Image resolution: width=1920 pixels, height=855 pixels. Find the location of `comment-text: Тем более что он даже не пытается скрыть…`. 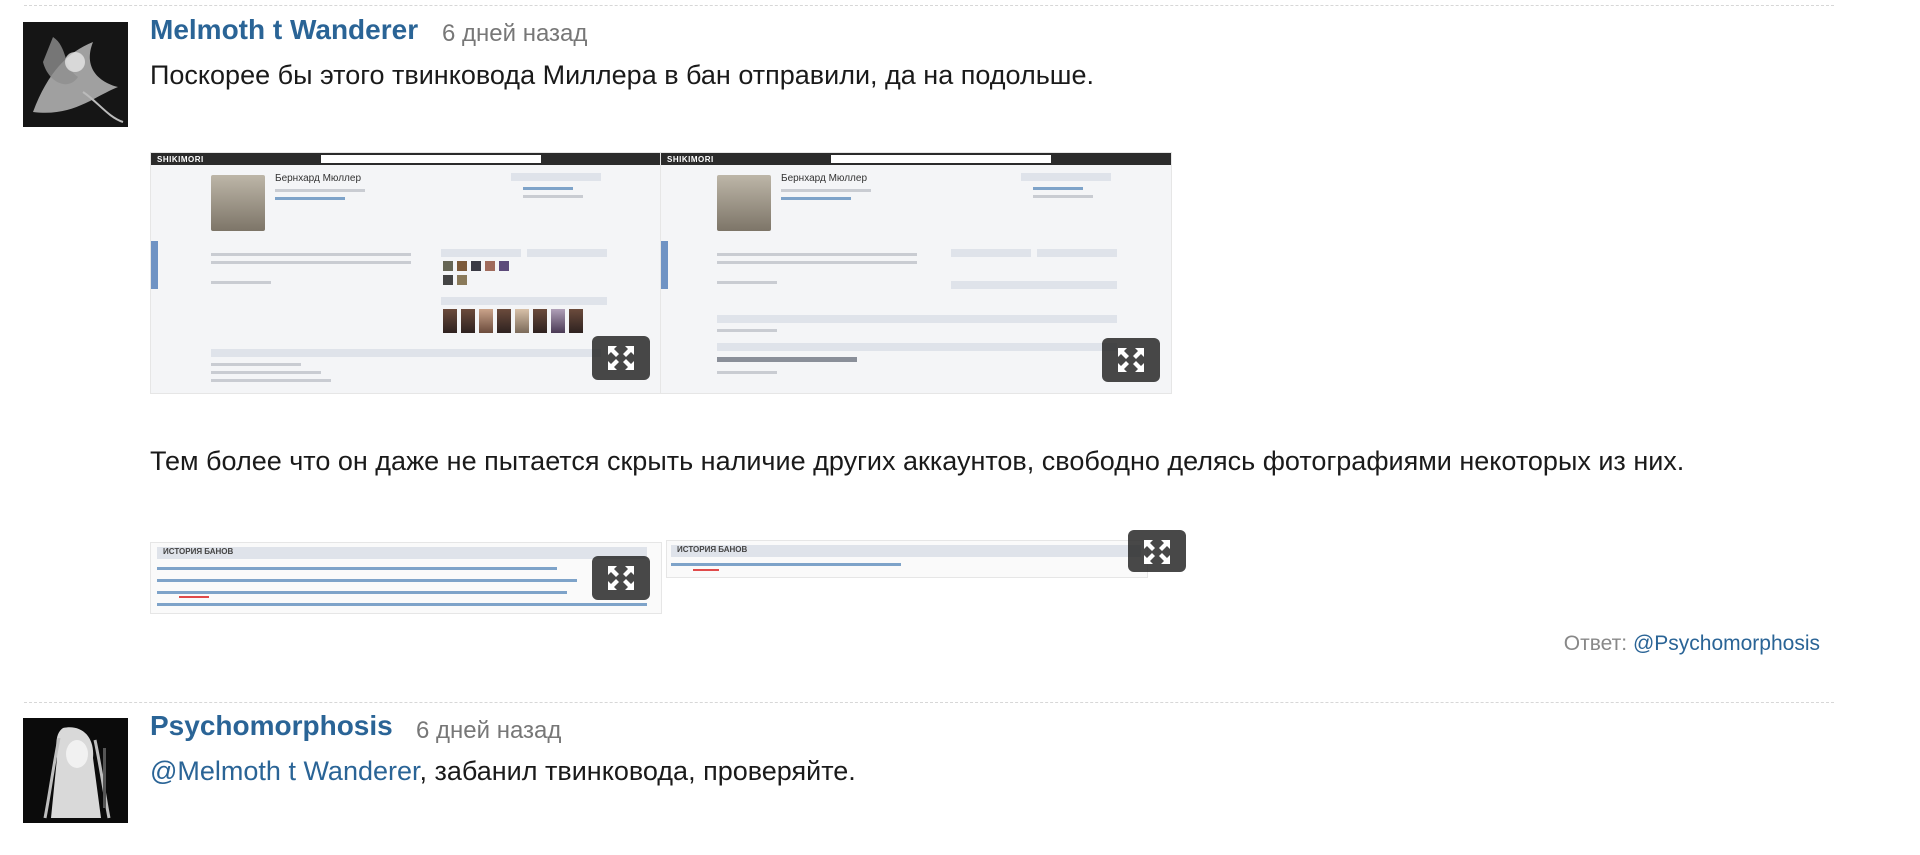

comment-text: Тем более что он даже не пытается скрыть… is located at coordinates (917, 461).